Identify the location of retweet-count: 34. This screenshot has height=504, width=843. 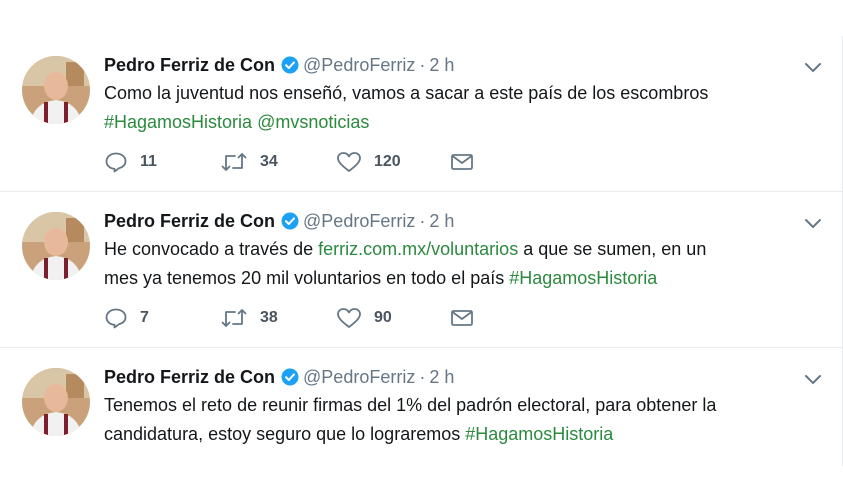
(269, 161).